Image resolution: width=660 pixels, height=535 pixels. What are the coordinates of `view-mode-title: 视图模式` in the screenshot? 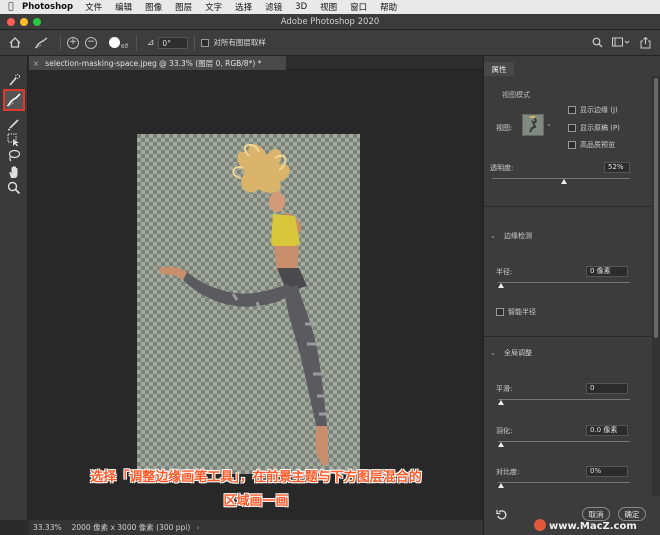 It's located at (516, 95).